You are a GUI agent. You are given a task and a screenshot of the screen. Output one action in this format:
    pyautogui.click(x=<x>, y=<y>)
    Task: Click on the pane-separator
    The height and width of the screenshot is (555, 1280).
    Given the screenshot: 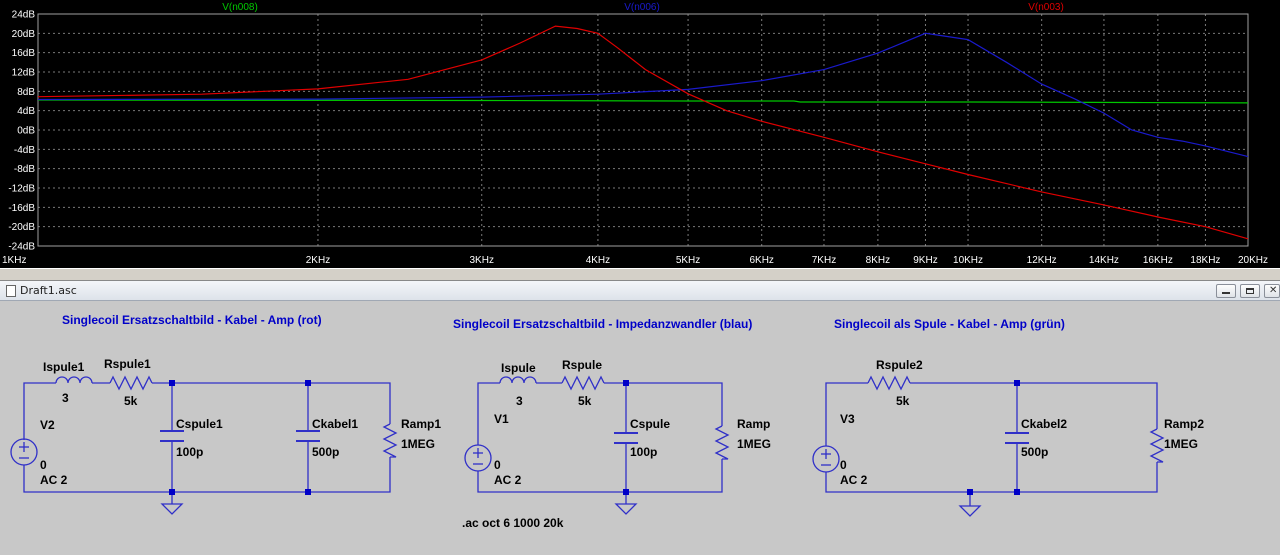 What is the action you would take?
    pyautogui.click(x=640, y=274)
    